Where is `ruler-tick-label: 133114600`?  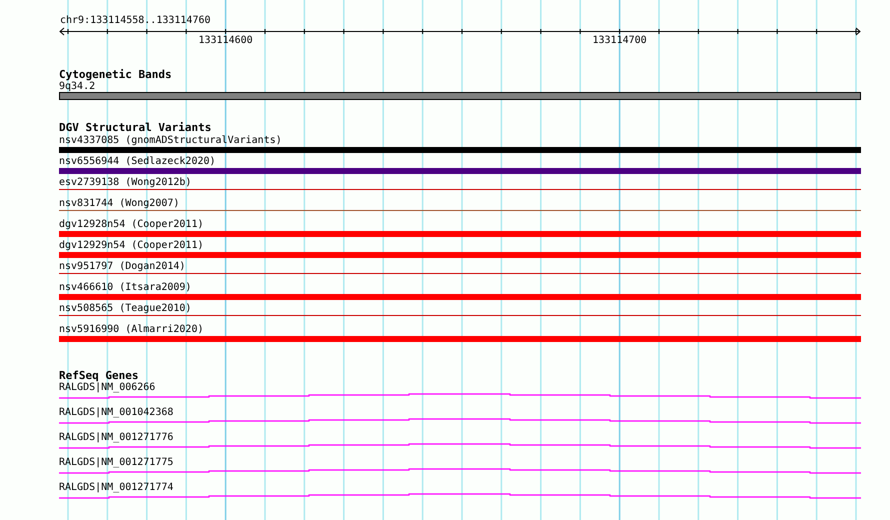 ruler-tick-label: 133114600 is located at coordinates (225, 41).